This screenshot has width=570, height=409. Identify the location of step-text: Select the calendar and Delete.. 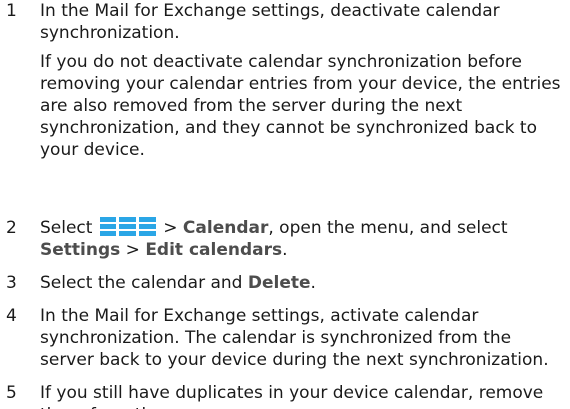
(302, 283).